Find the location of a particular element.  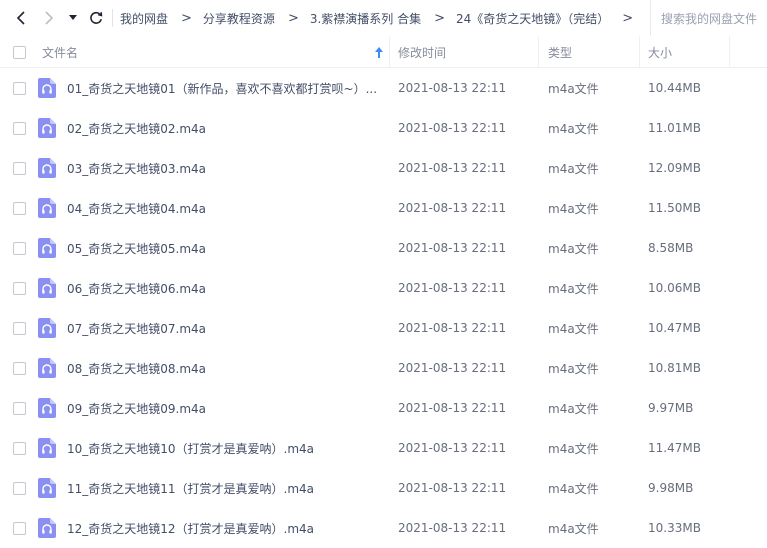

file-name: 09_奇货之天地镜09.m4a is located at coordinates (222, 408).